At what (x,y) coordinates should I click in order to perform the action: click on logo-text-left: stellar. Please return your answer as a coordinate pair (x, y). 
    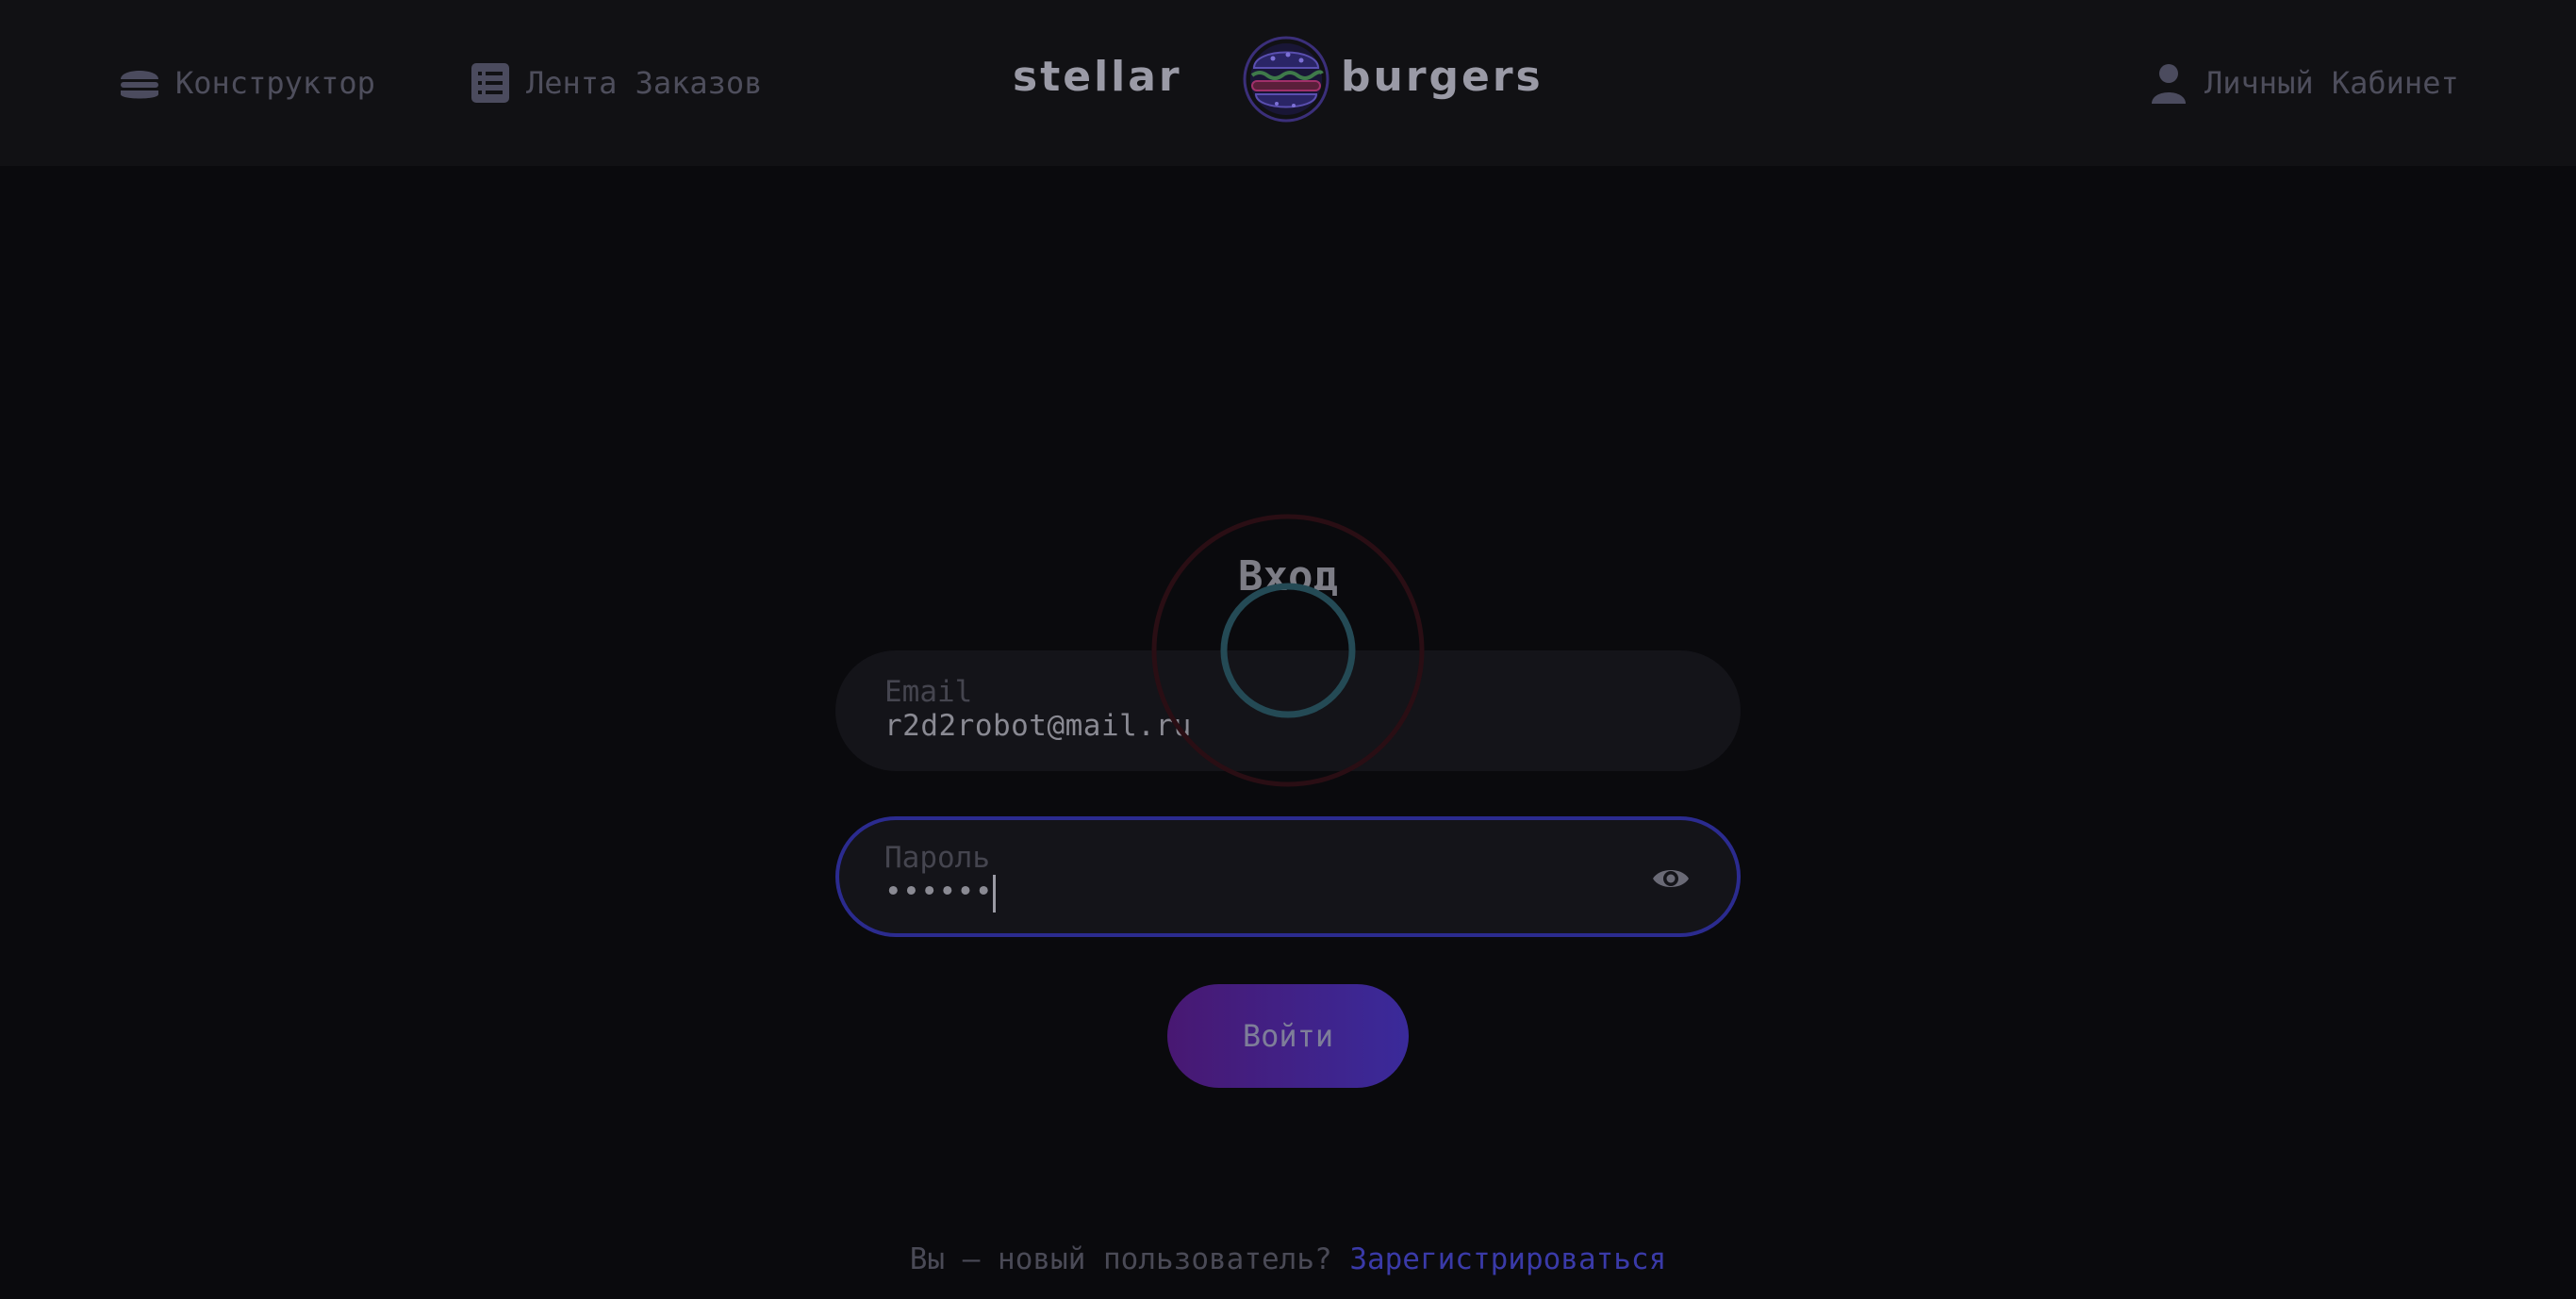
    Looking at the image, I should click on (1097, 77).